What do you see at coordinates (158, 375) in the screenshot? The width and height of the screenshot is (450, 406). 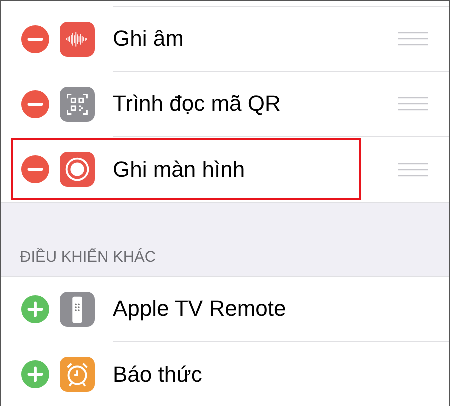 I see `control-name: Báo thức` at bounding box center [158, 375].